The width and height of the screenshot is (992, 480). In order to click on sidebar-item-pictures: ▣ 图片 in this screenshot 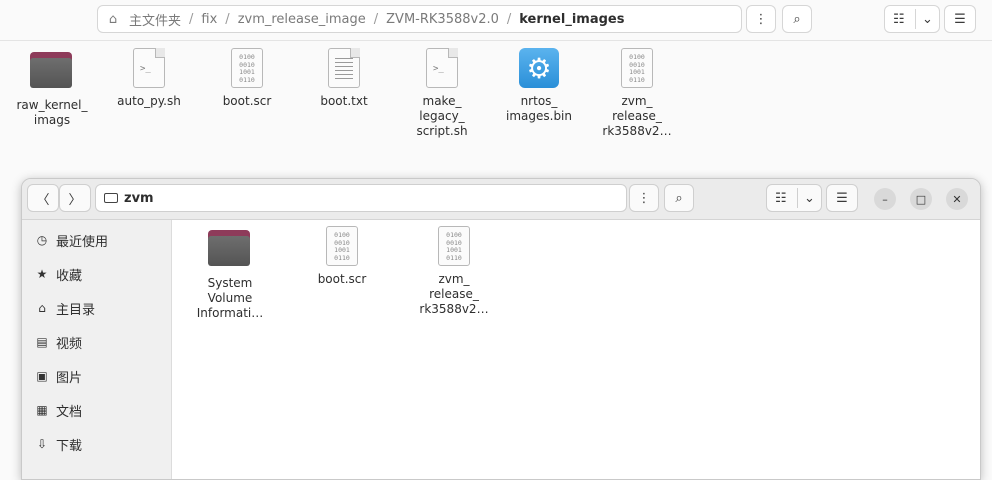, I will do `click(58, 376)`.